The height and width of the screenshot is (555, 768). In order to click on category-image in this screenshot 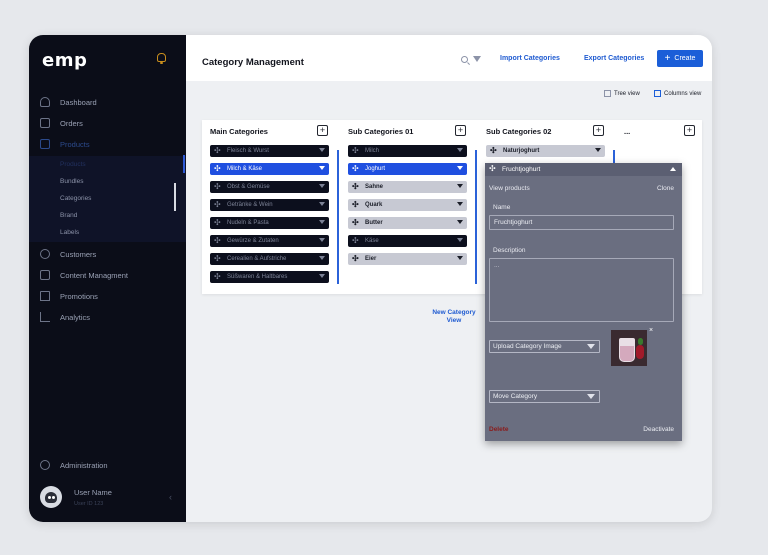, I will do `click(629, 348)`.